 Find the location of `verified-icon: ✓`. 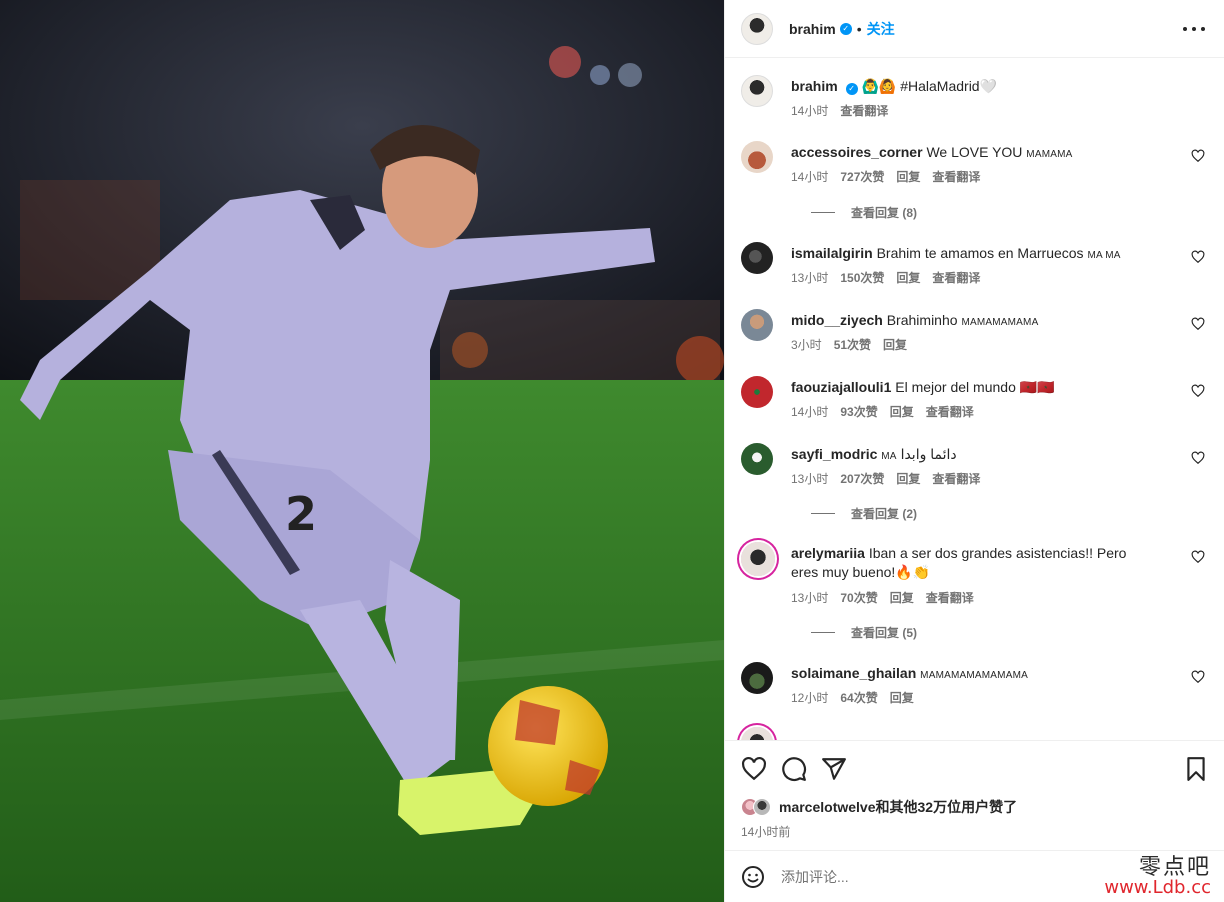

verified-icon: ✓ is located at coordinates (845, 28).